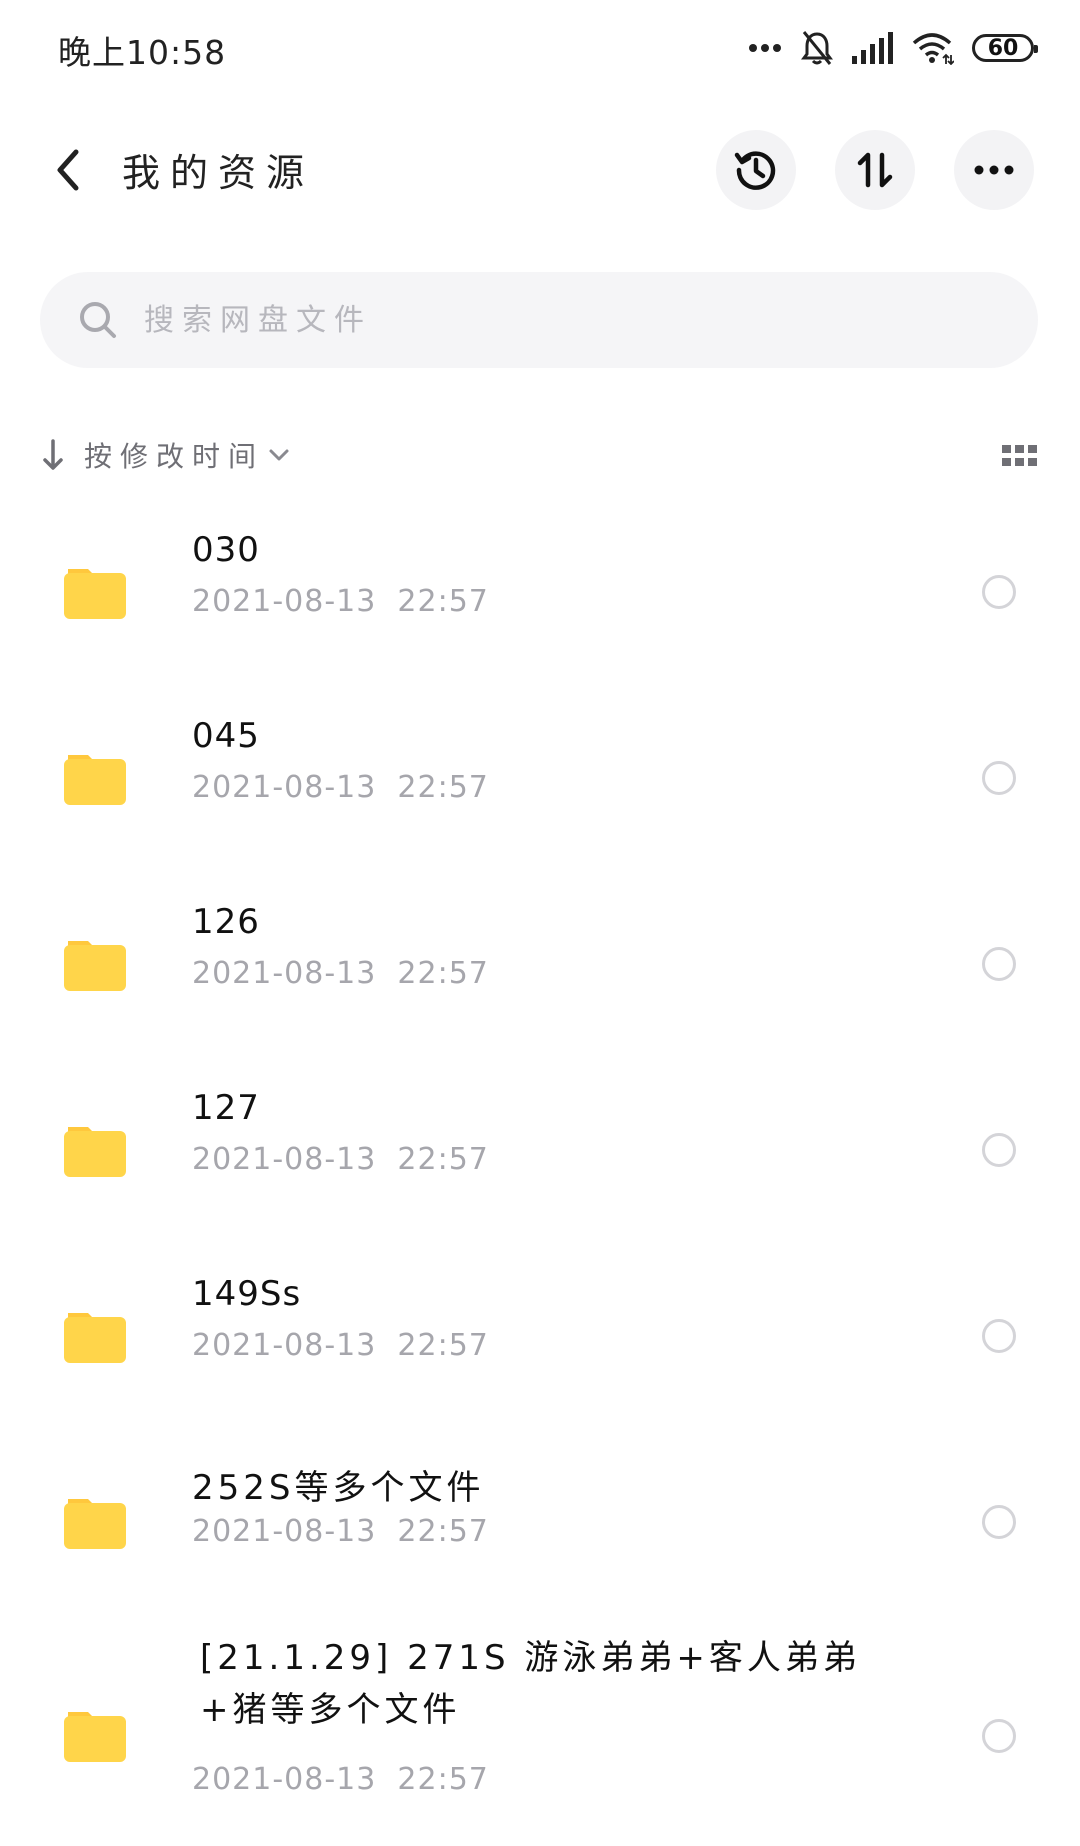 Image resolution: width=1080 pixels, height=1846 pixels. I want to click on list-item: 030 2021-08-13 22:57, so click(540, 593).